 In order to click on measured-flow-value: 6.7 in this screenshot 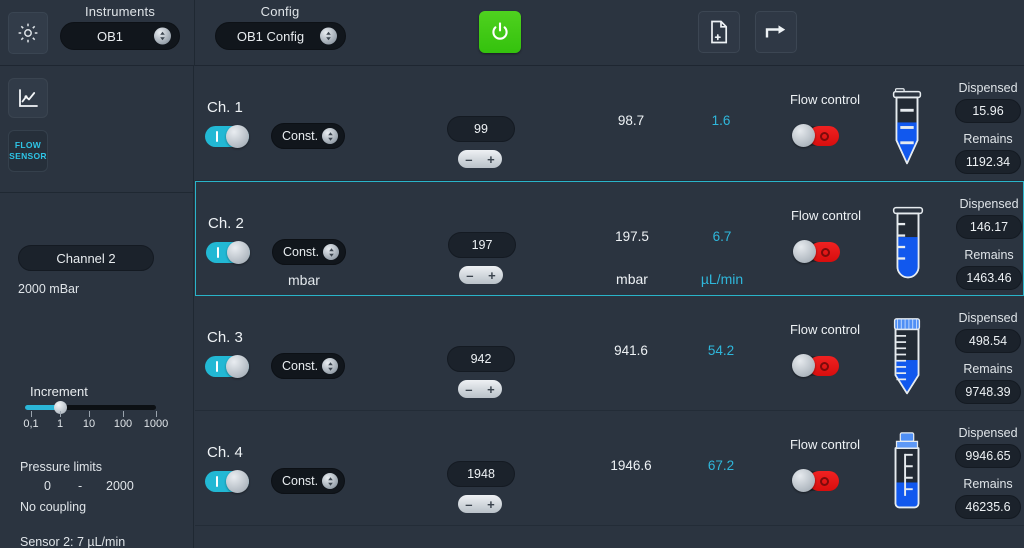, I will do `click(722, 236)`.